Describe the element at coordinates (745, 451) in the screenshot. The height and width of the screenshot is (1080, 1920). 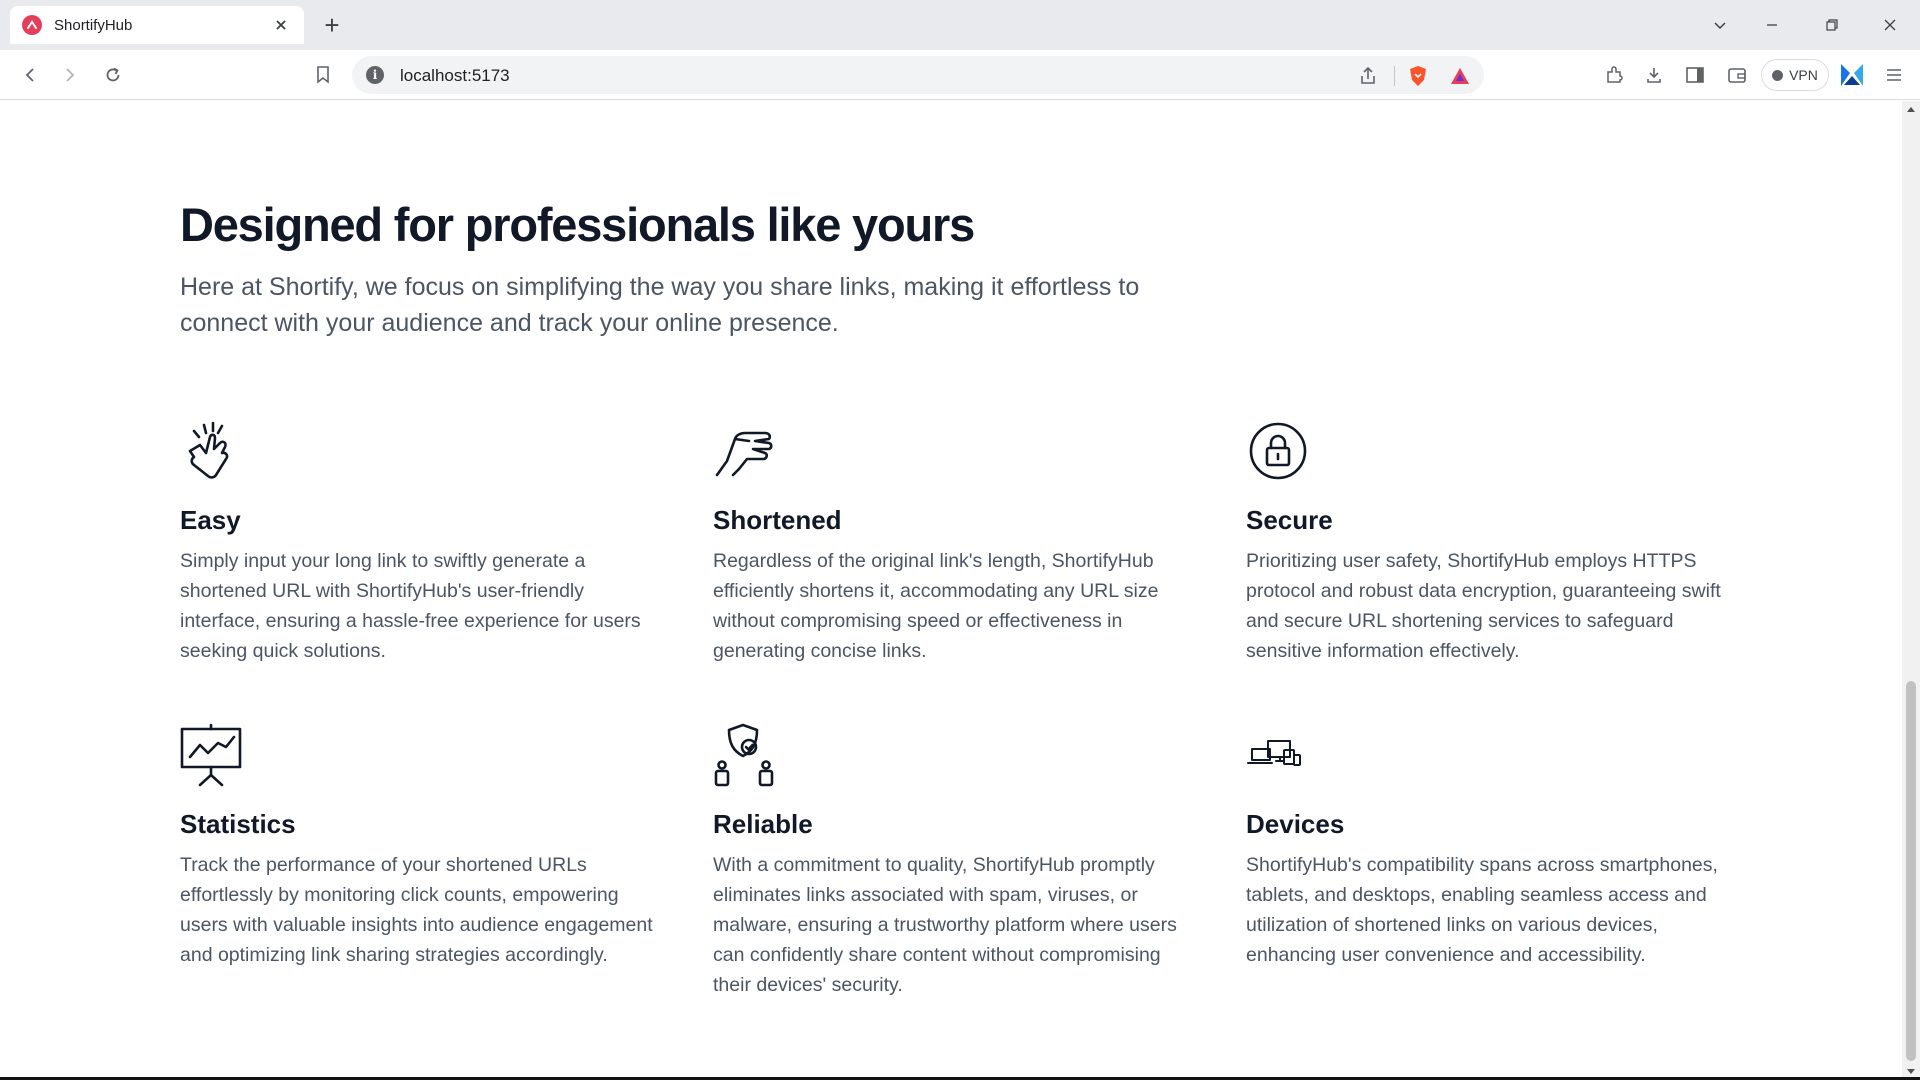
I see `pinch-hand-icon` at that location.